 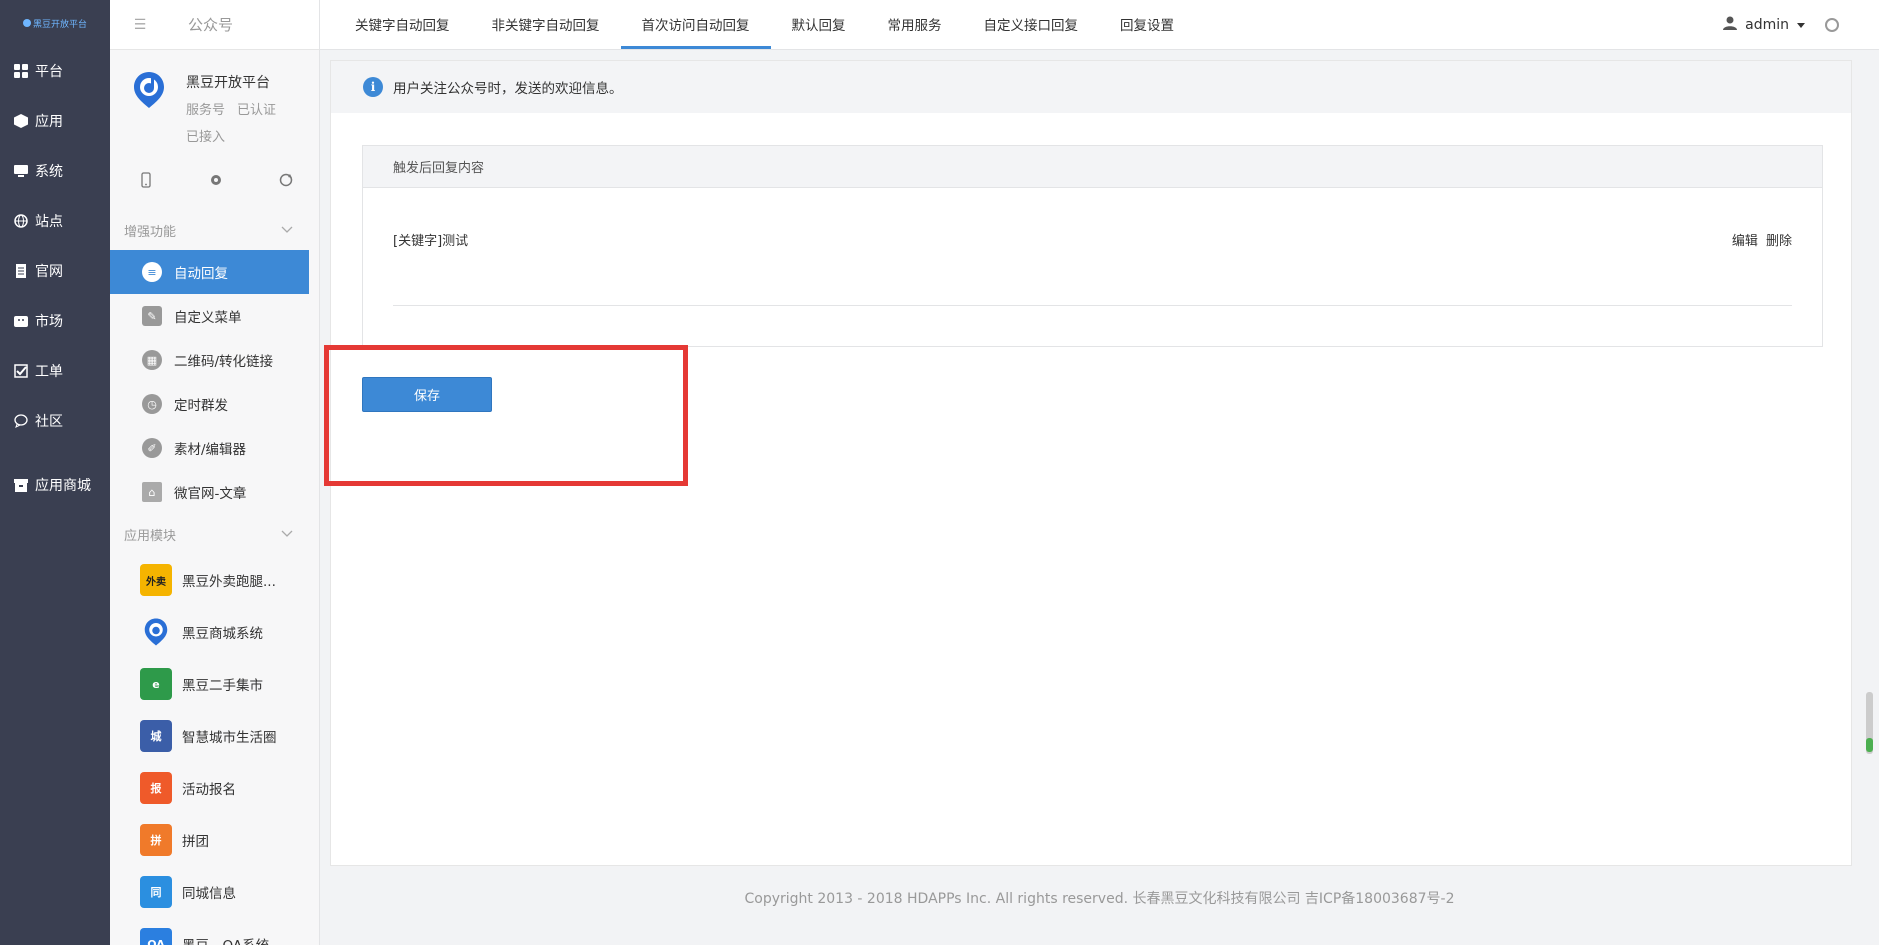 What do you see at coordinates (1147, 24) in the screenshot?
I see `tab-reply-settings: 回复设置` at bounding box center [1147, 24].